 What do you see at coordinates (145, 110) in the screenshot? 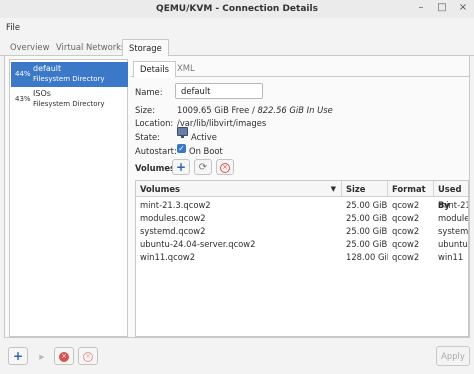
I see `size-label: Size:` at bounding box center [145, 110].